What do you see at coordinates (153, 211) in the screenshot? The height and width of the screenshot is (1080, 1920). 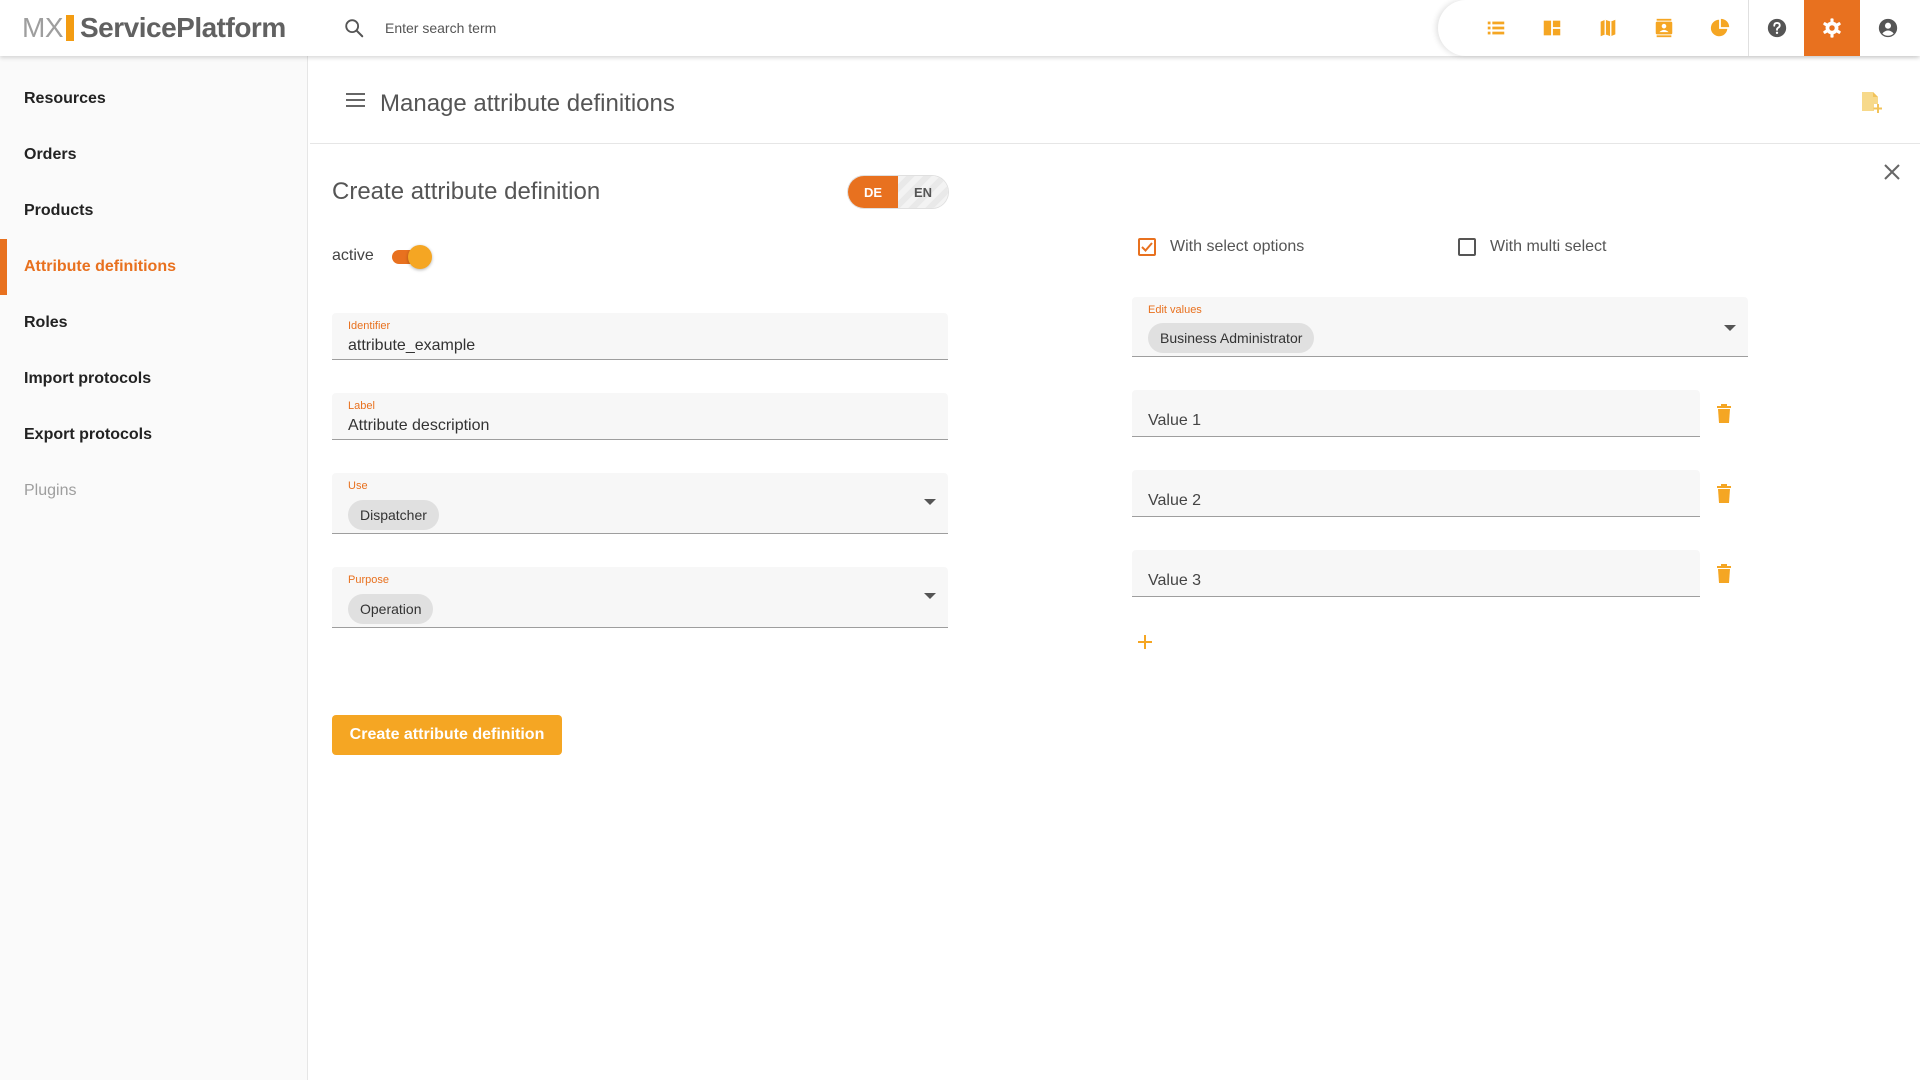 I see `sidebar-item-products: Products` at bounding box center [153, 211].